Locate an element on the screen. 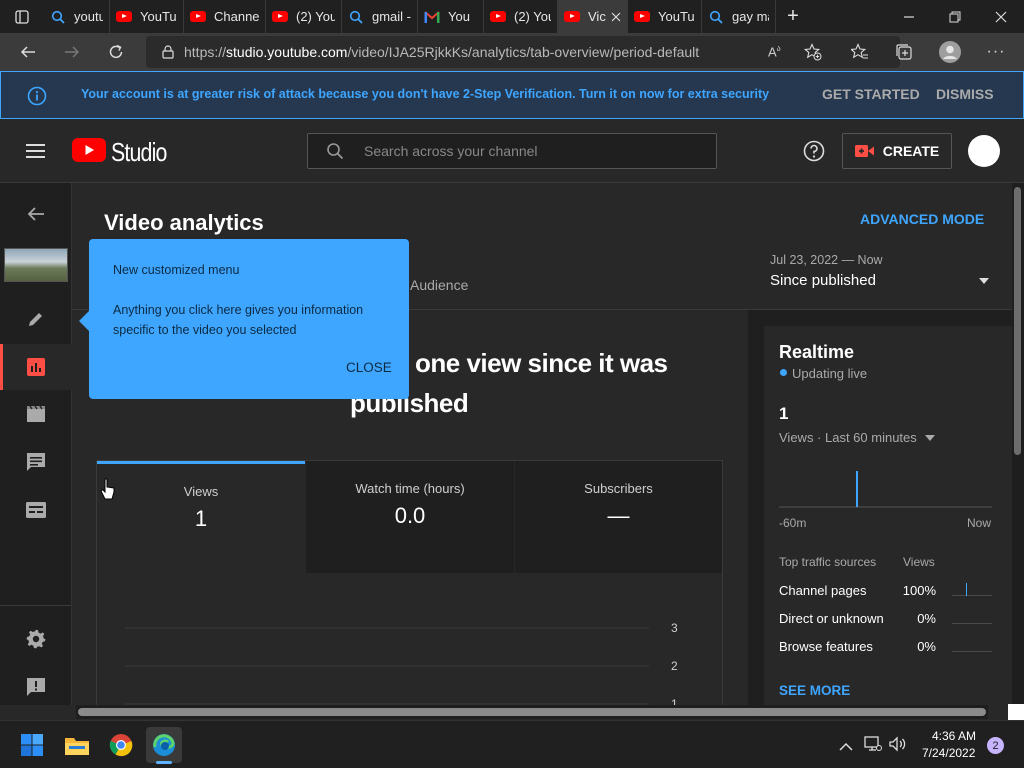 The height and width of the screenshot is (768, 1024). browser-tab: gmail - is located at coordinates (380, 16).